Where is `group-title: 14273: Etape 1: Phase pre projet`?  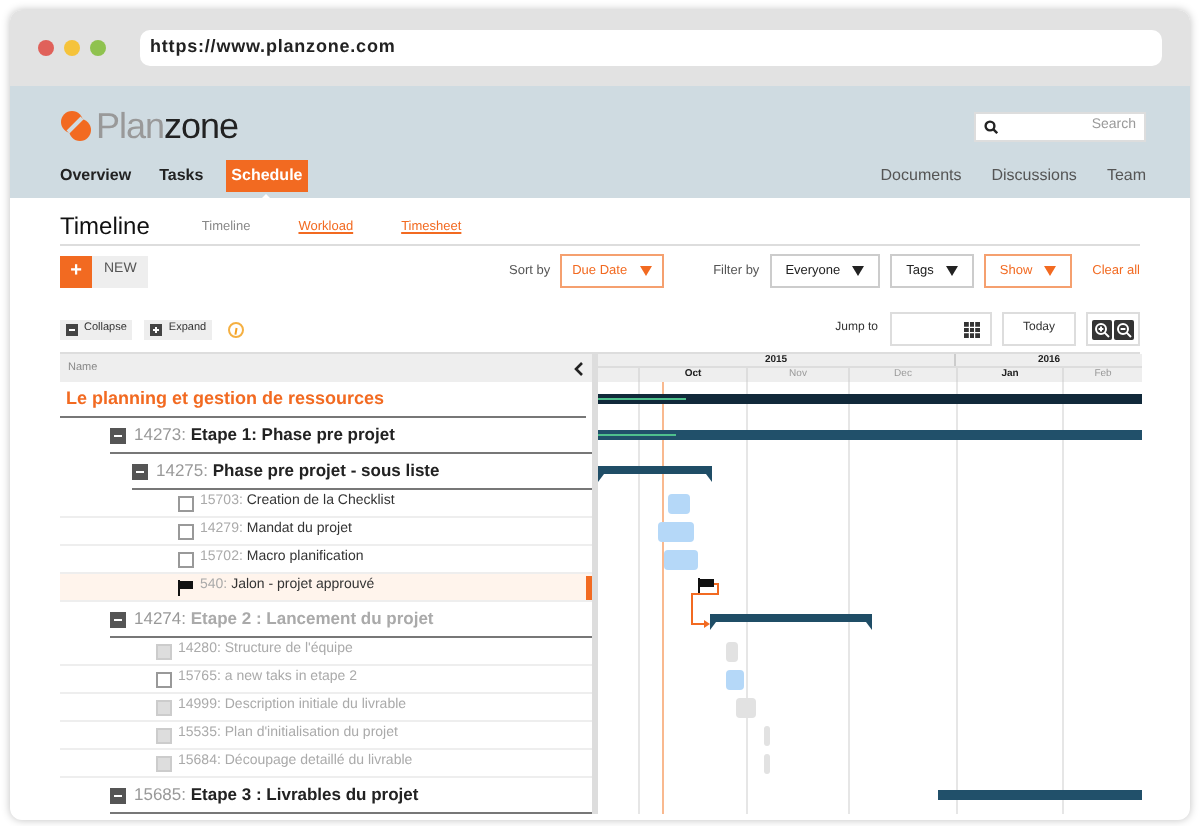 group-title: 14273: Etape 1: Phase pre projet is located at coordinates (264, 435).